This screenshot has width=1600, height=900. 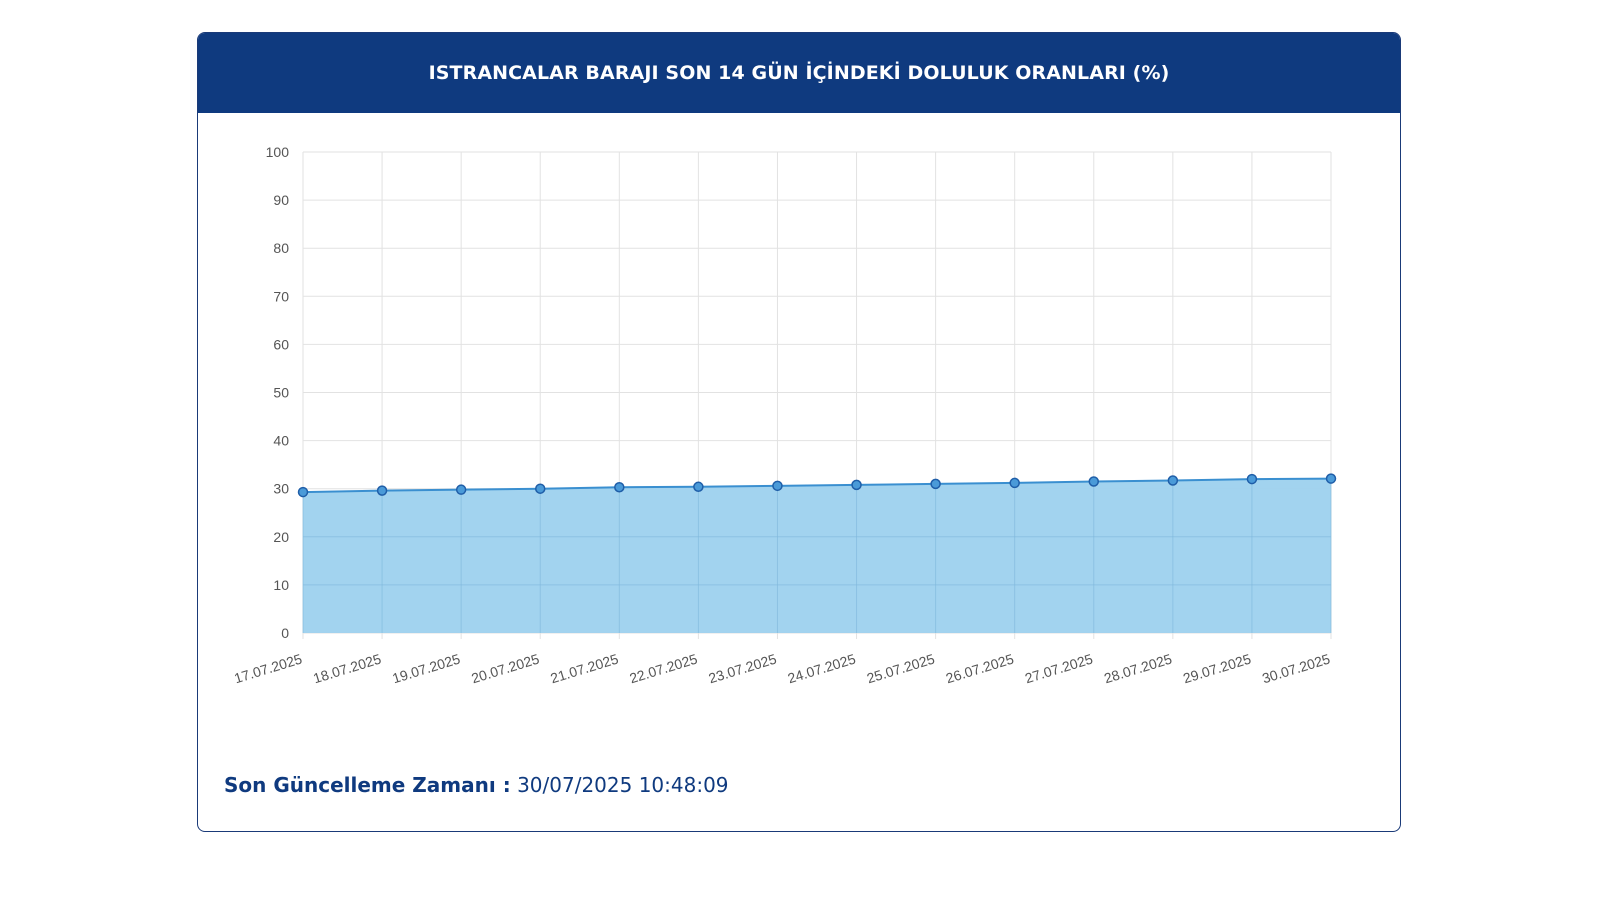 I want to click on x-tick-label: 24.07.2025, so click(x=822, y=669).